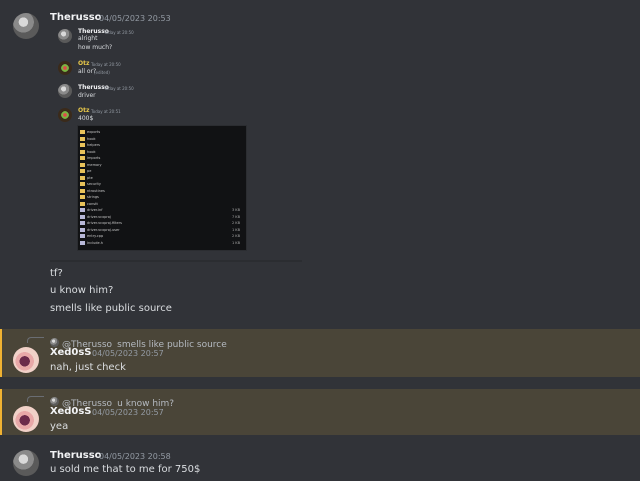 The image size is (640, 481). What do you see at coordinates (106, 111) in the screenshot?
I see `embedded-time: Today at 20:51` at bounding box center [106, 111].